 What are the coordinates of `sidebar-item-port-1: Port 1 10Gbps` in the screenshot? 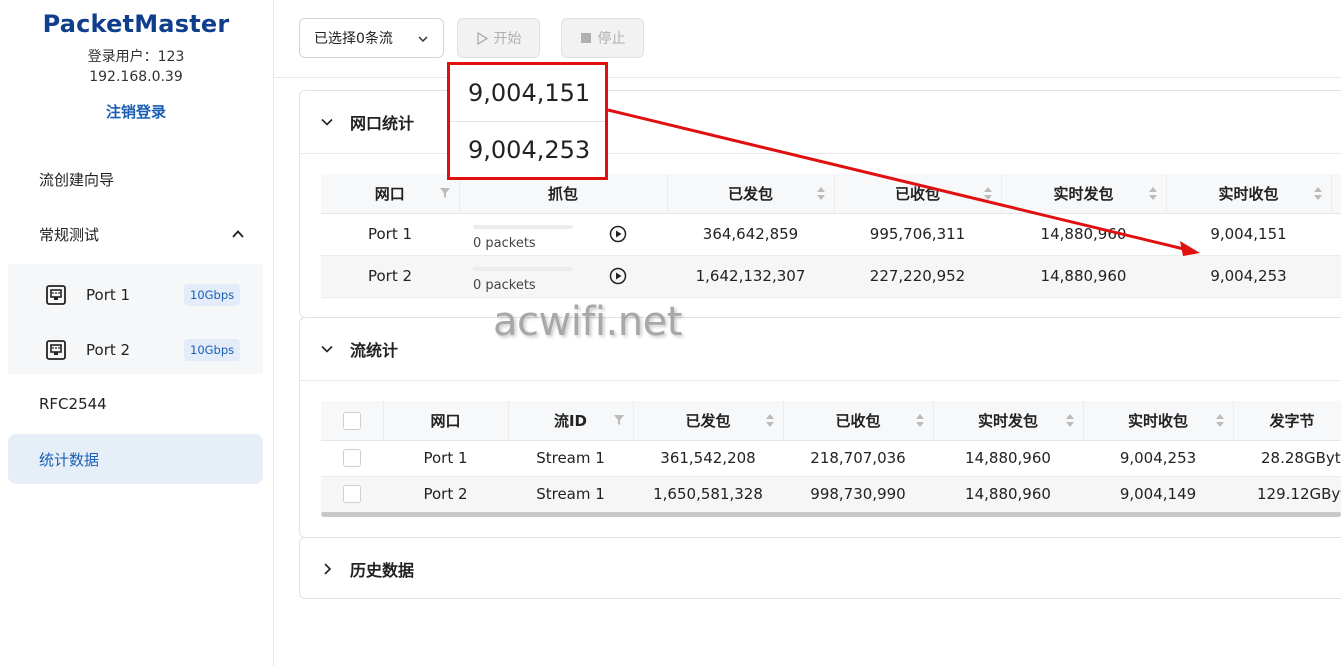 It's located at (135, 294).